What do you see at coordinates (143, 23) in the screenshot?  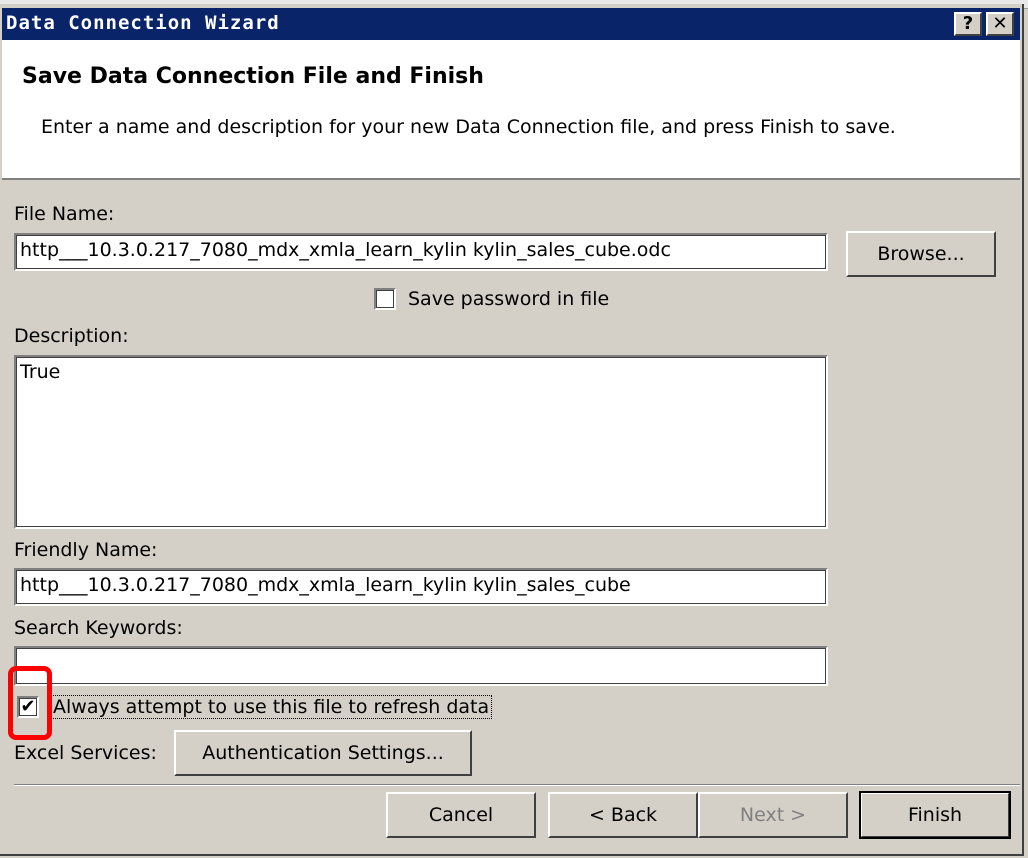 I see `window-title: Data Connection Wizard` at bounding box center [143, 23].